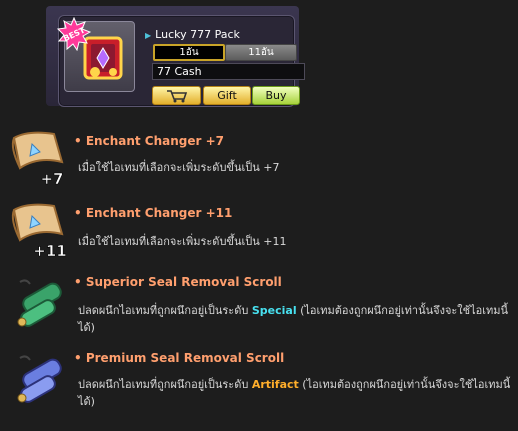 This screenshot has height=431, width=518. Describe the element at coordinates (51, 179) in the screenshot. I see `enchant-level-overlay: +7` at that location.